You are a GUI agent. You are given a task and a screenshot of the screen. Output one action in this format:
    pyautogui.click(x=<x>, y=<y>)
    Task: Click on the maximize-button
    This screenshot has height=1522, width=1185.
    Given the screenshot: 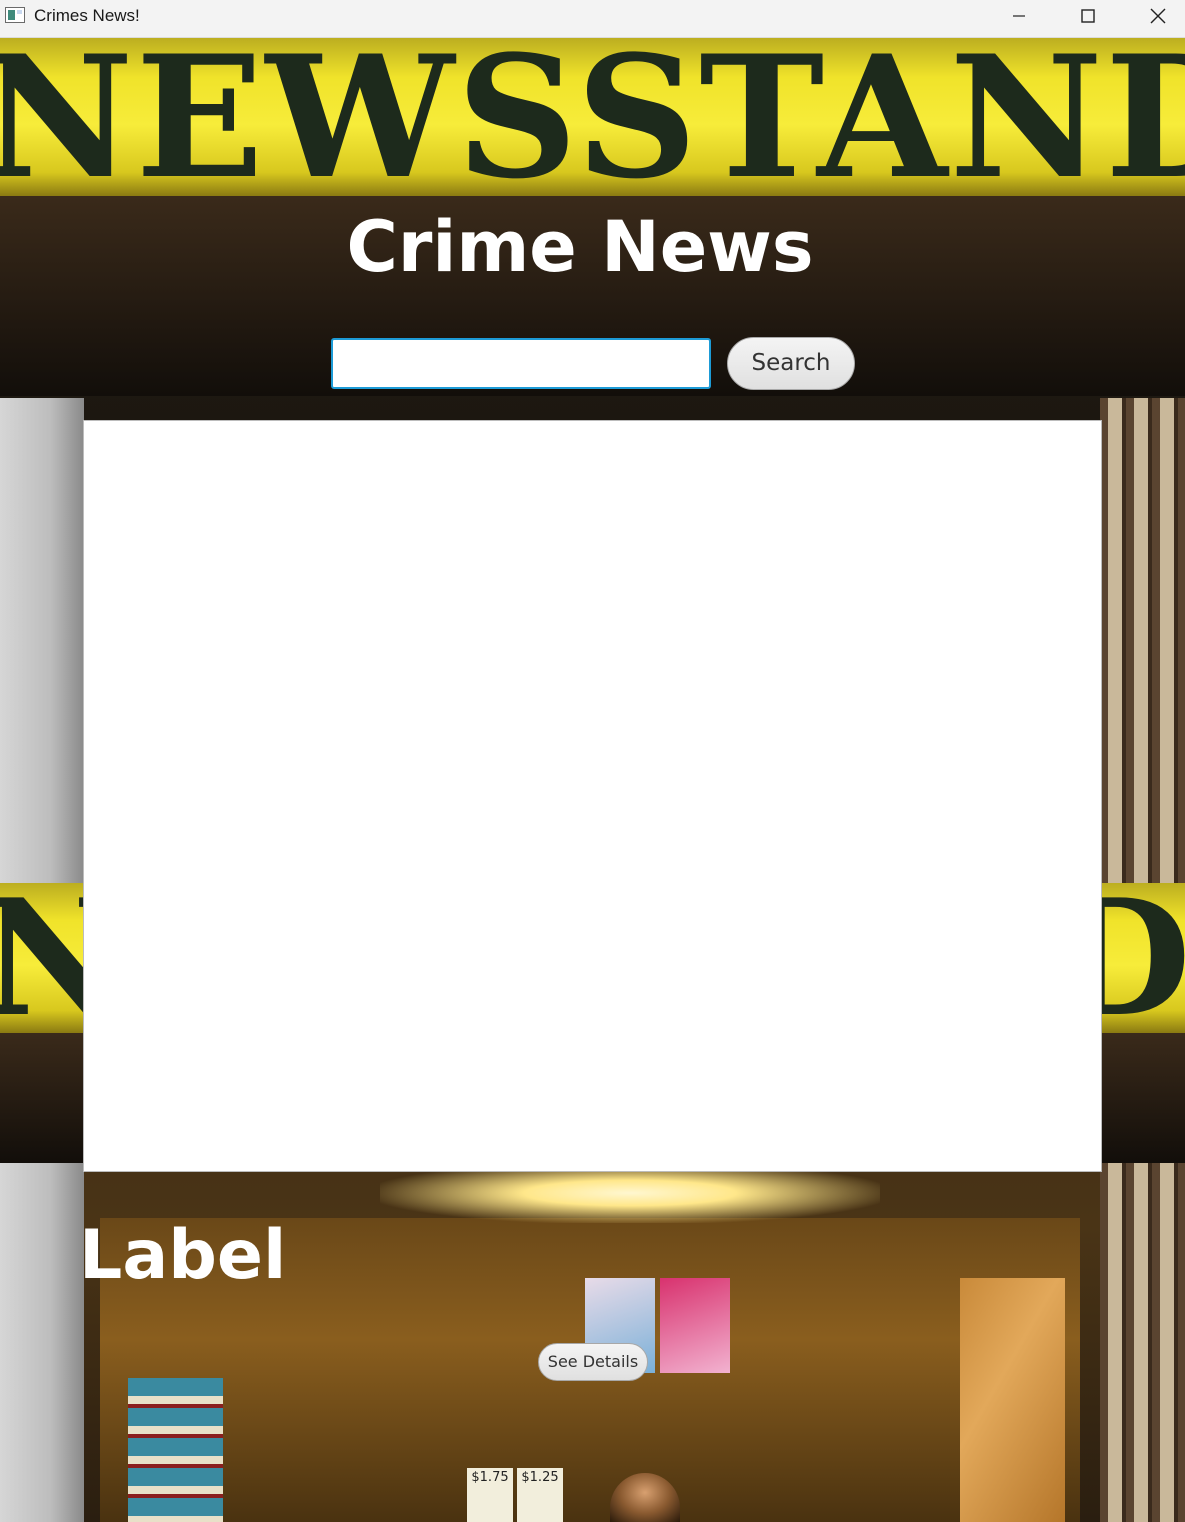 What is the action you would take?
    pyautogui.click(x=1088, y=16)
    